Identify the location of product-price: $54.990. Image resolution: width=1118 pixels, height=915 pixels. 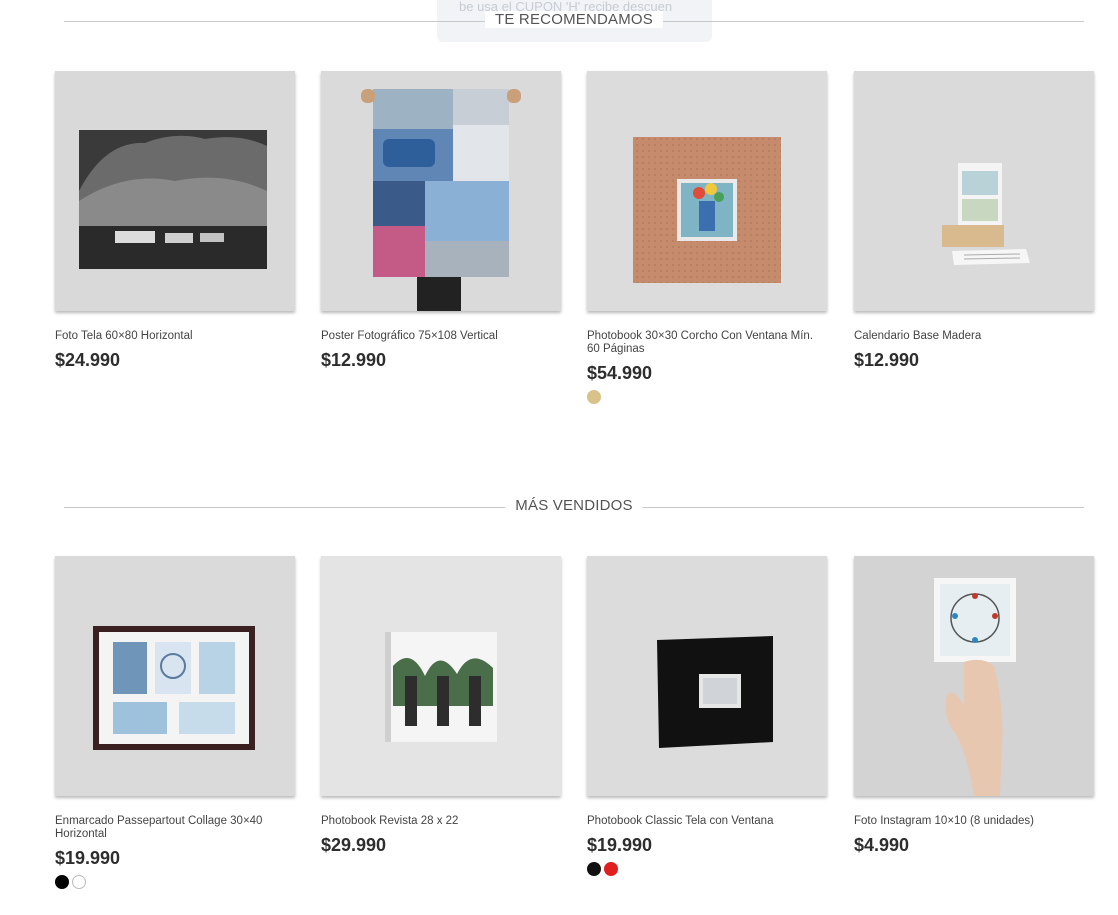
(620, 373).